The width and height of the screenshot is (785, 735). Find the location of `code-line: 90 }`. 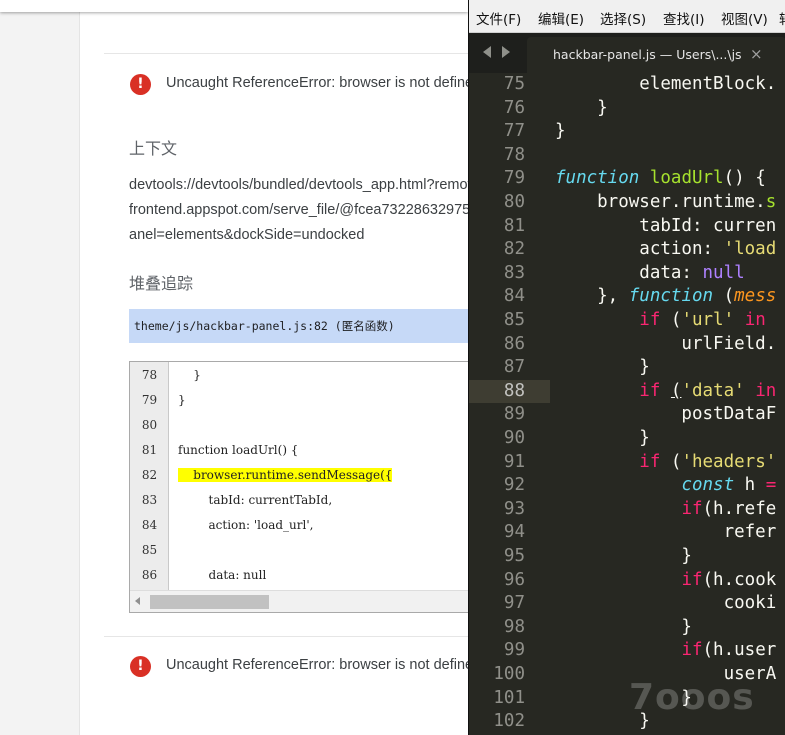

code-line: 90 } is located at coordinates (627, 439).